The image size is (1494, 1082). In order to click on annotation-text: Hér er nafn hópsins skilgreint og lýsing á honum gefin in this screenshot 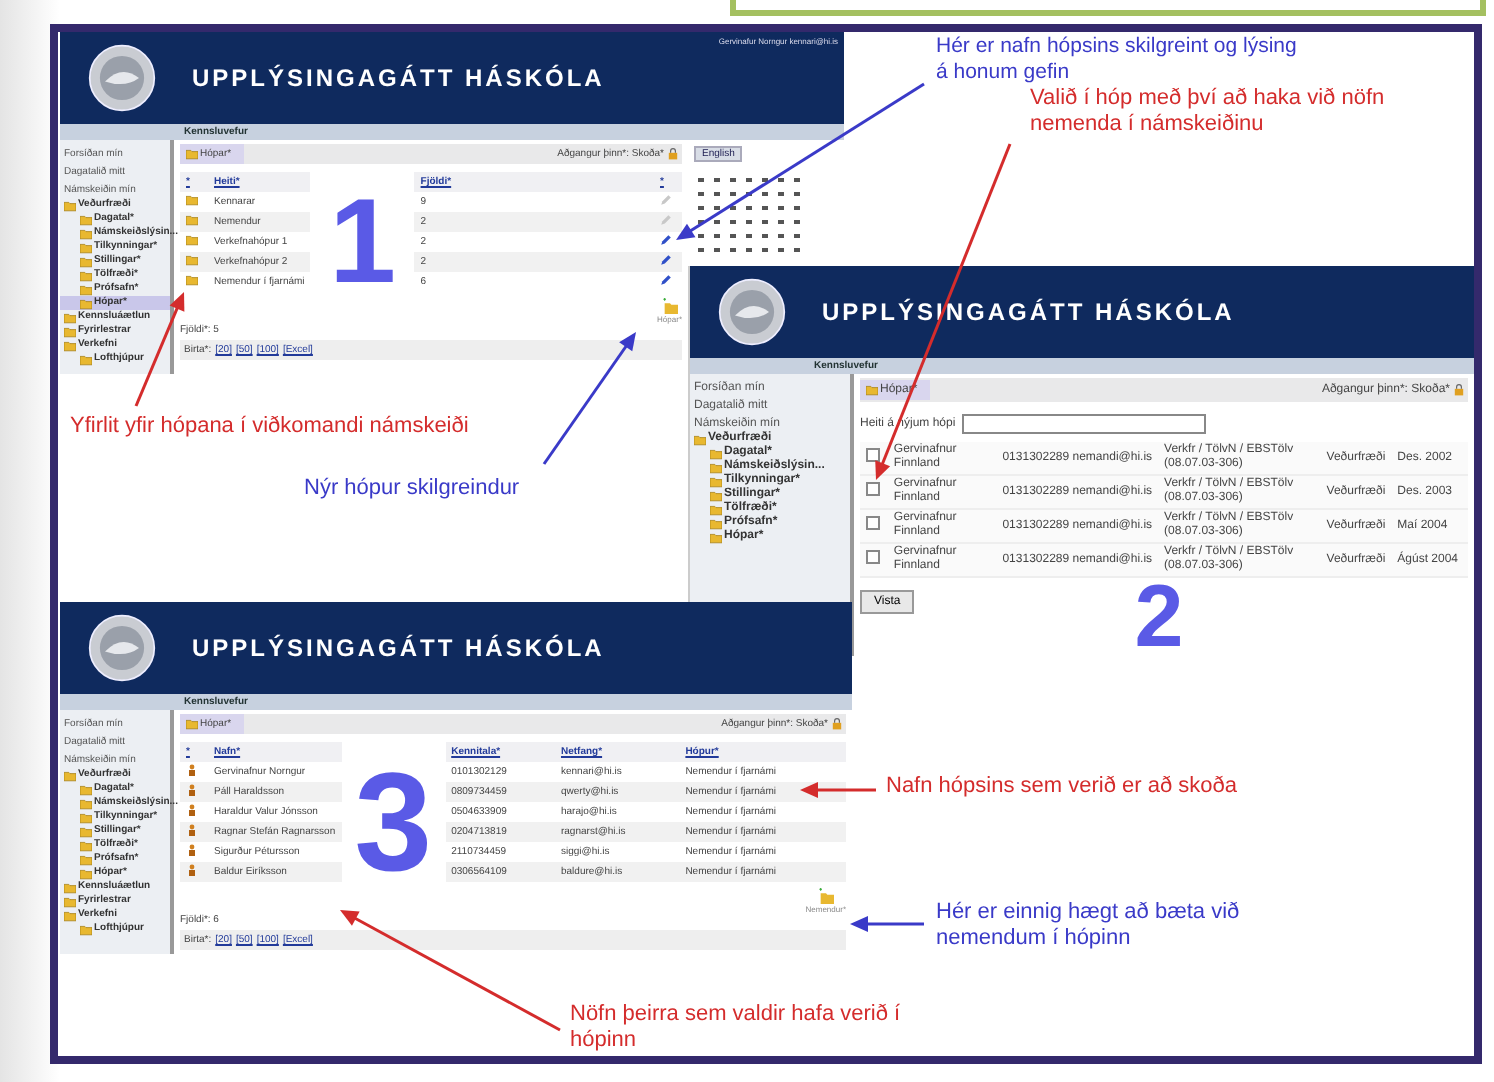, I will do `click(1117, 60)`.